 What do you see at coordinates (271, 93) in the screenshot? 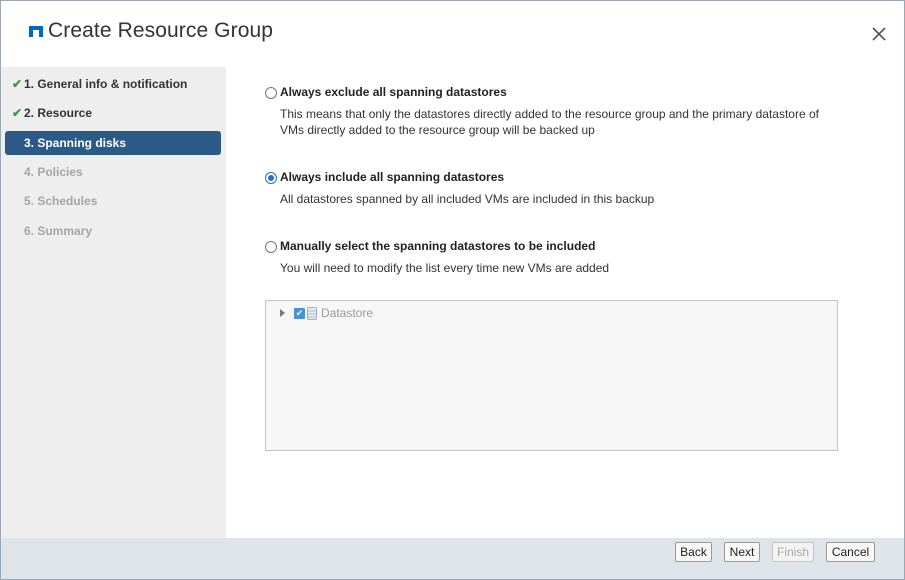
I see `exclude-spanning-radio` at bounding box center [271, 93].